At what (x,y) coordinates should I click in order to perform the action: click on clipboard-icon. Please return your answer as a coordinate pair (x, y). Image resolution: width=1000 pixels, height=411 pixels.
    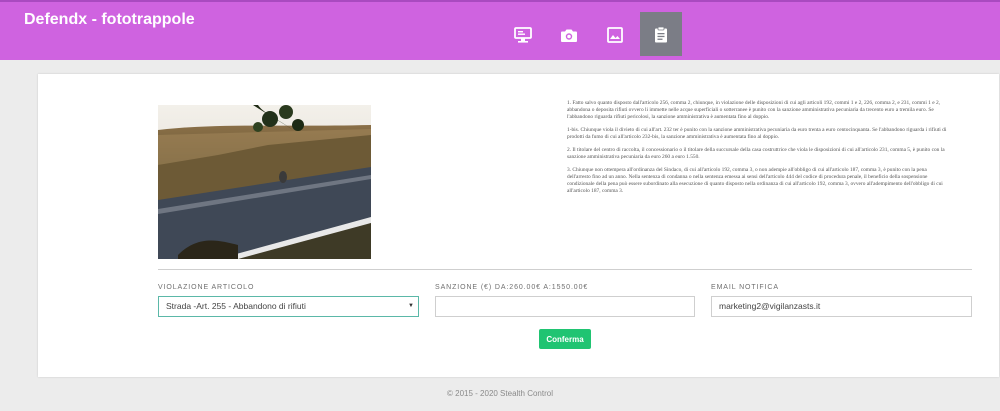
    Looking at the image, I should click on (661, 34).